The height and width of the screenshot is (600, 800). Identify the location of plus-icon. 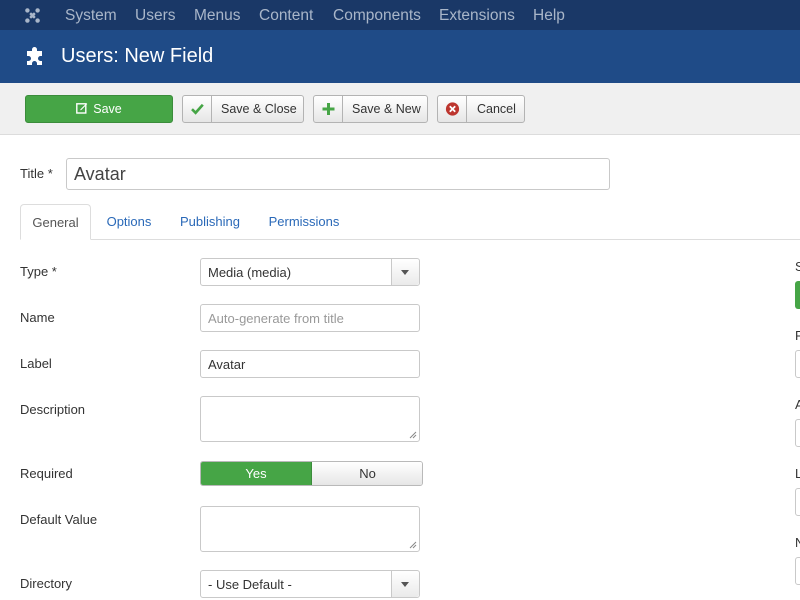
(328, 109).